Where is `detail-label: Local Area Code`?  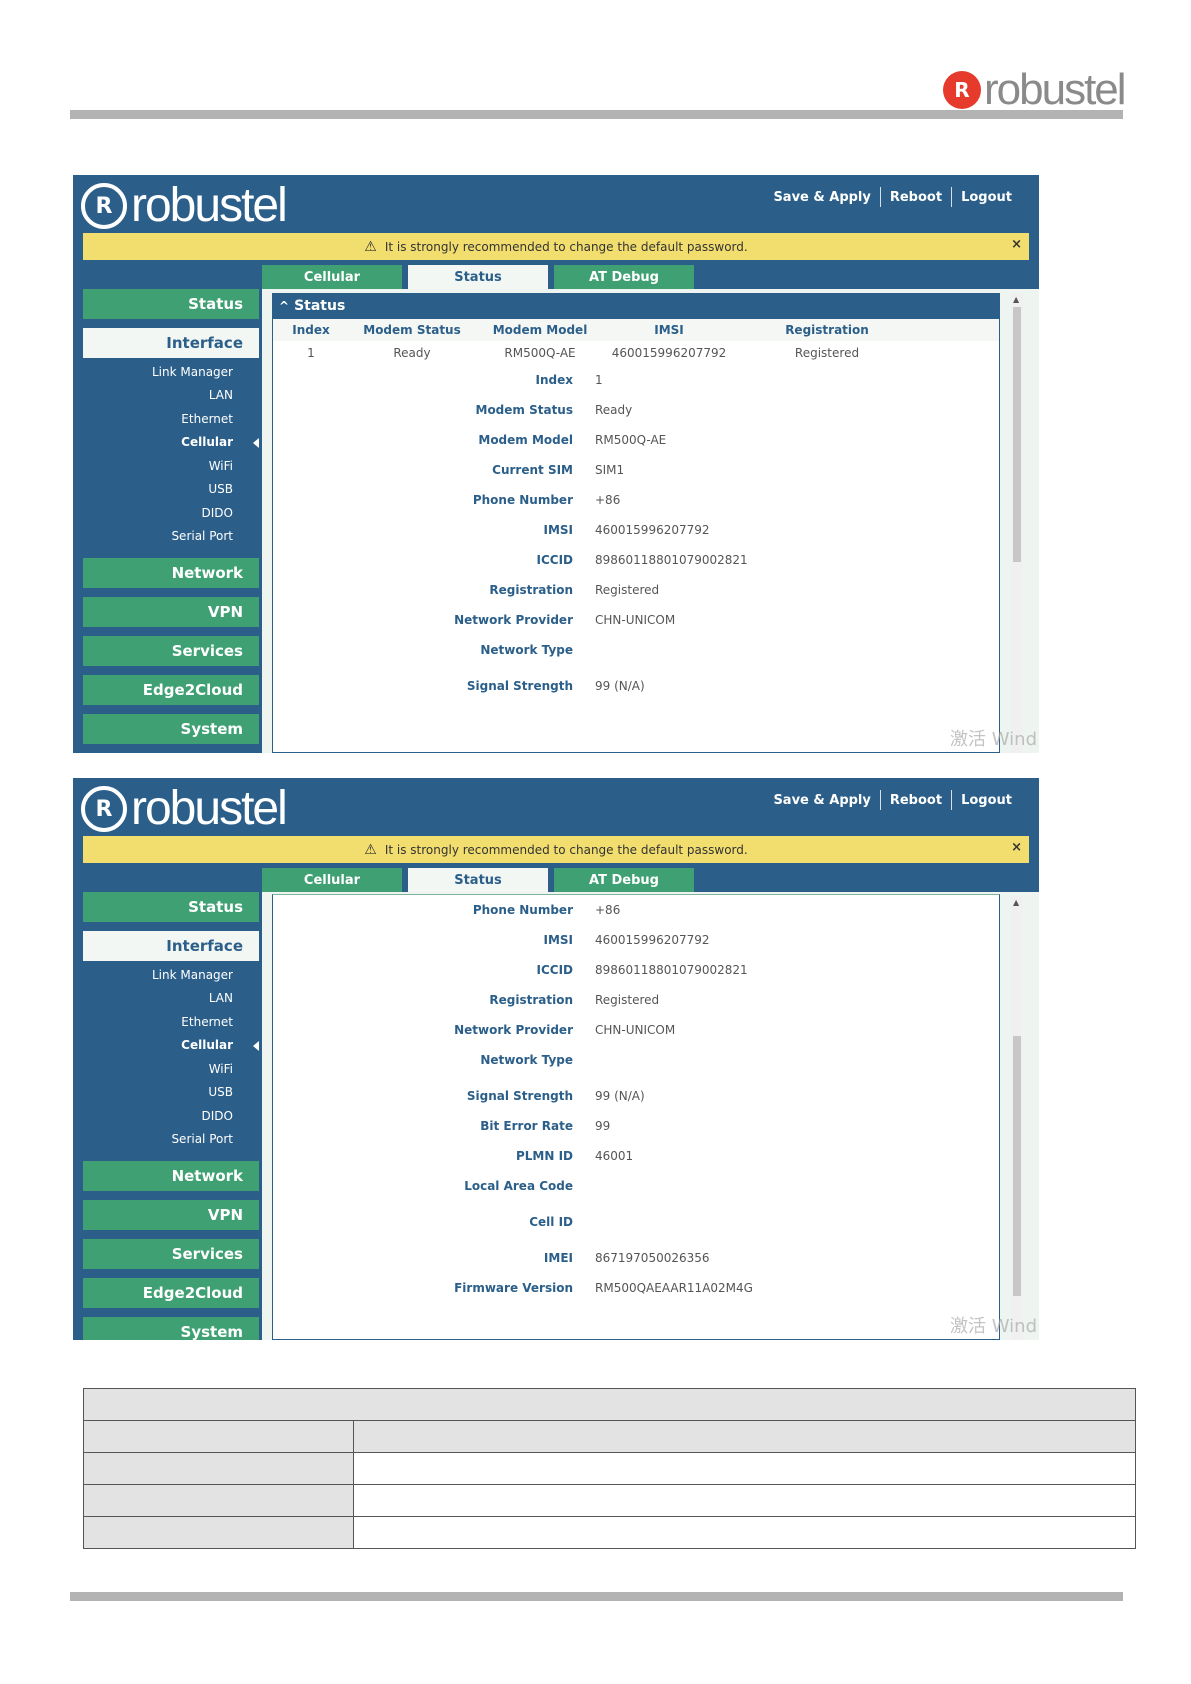 detail-label: Local Area Code is located at coordinates (518, 1186).